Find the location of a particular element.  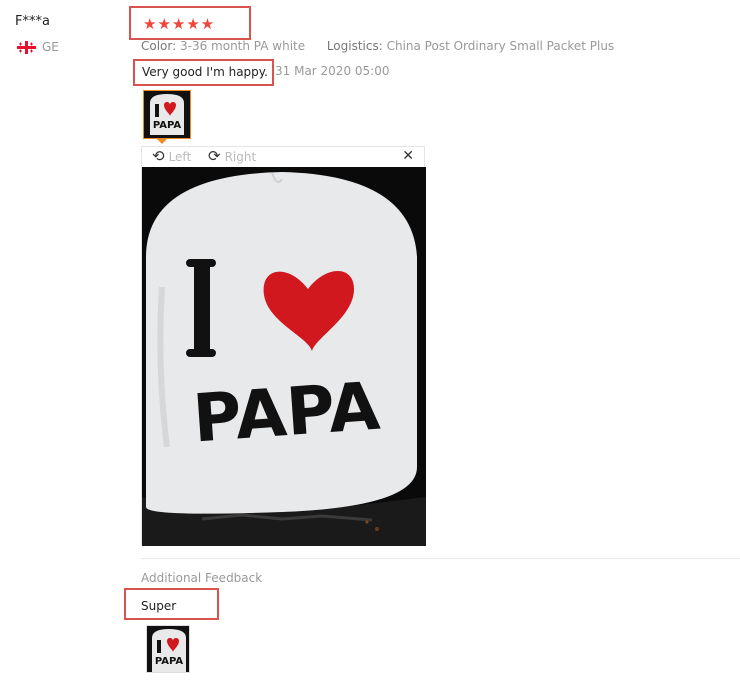

divider is located at coordinates (440, 558).